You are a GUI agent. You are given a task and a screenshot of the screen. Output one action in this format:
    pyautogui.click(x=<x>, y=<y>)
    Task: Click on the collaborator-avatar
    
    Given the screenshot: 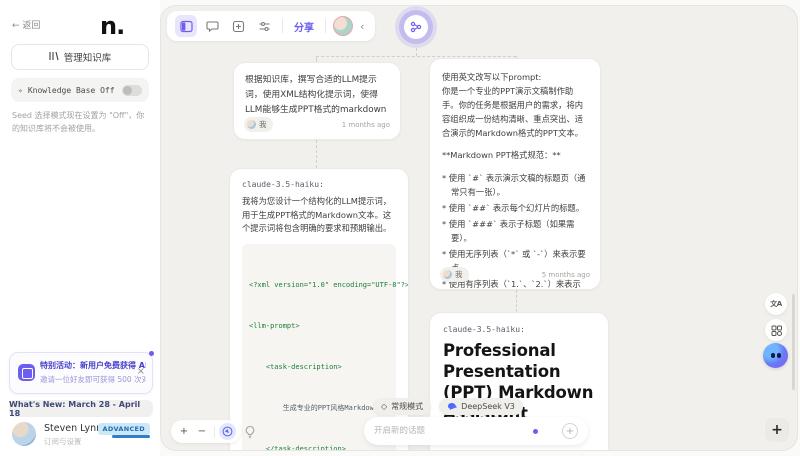 What is the action you would take?
    pyautogui.click(x=343, y=26)
    